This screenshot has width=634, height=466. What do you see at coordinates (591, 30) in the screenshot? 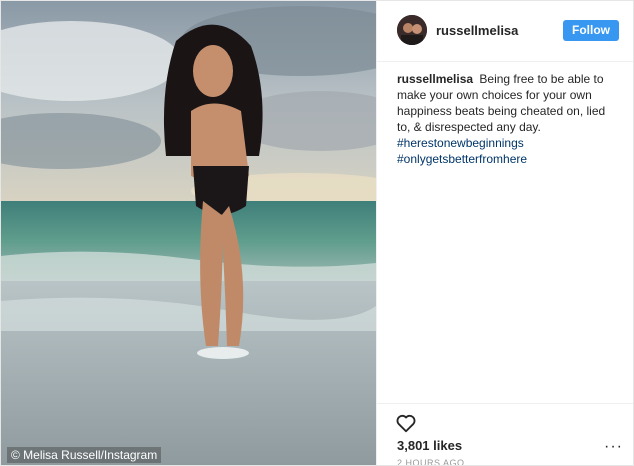
I see `follow-button: Follow` at bounding box center [591, 30].